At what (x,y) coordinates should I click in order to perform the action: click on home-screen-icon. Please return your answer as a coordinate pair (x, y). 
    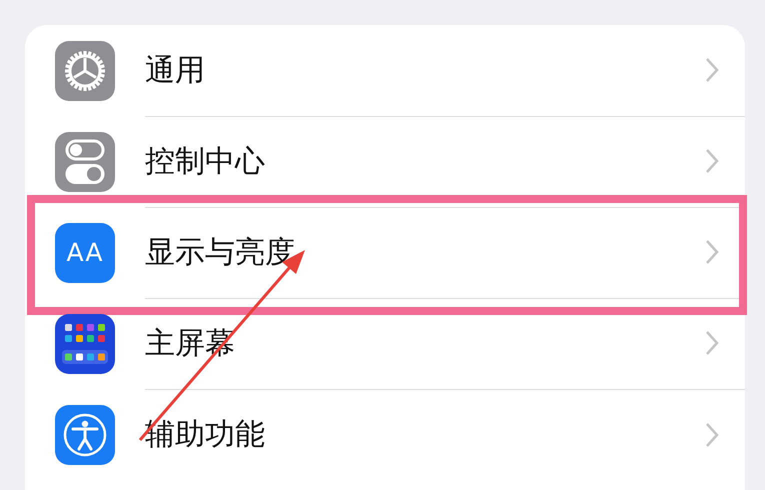
    Looking at the image, I should click on (85, 344).